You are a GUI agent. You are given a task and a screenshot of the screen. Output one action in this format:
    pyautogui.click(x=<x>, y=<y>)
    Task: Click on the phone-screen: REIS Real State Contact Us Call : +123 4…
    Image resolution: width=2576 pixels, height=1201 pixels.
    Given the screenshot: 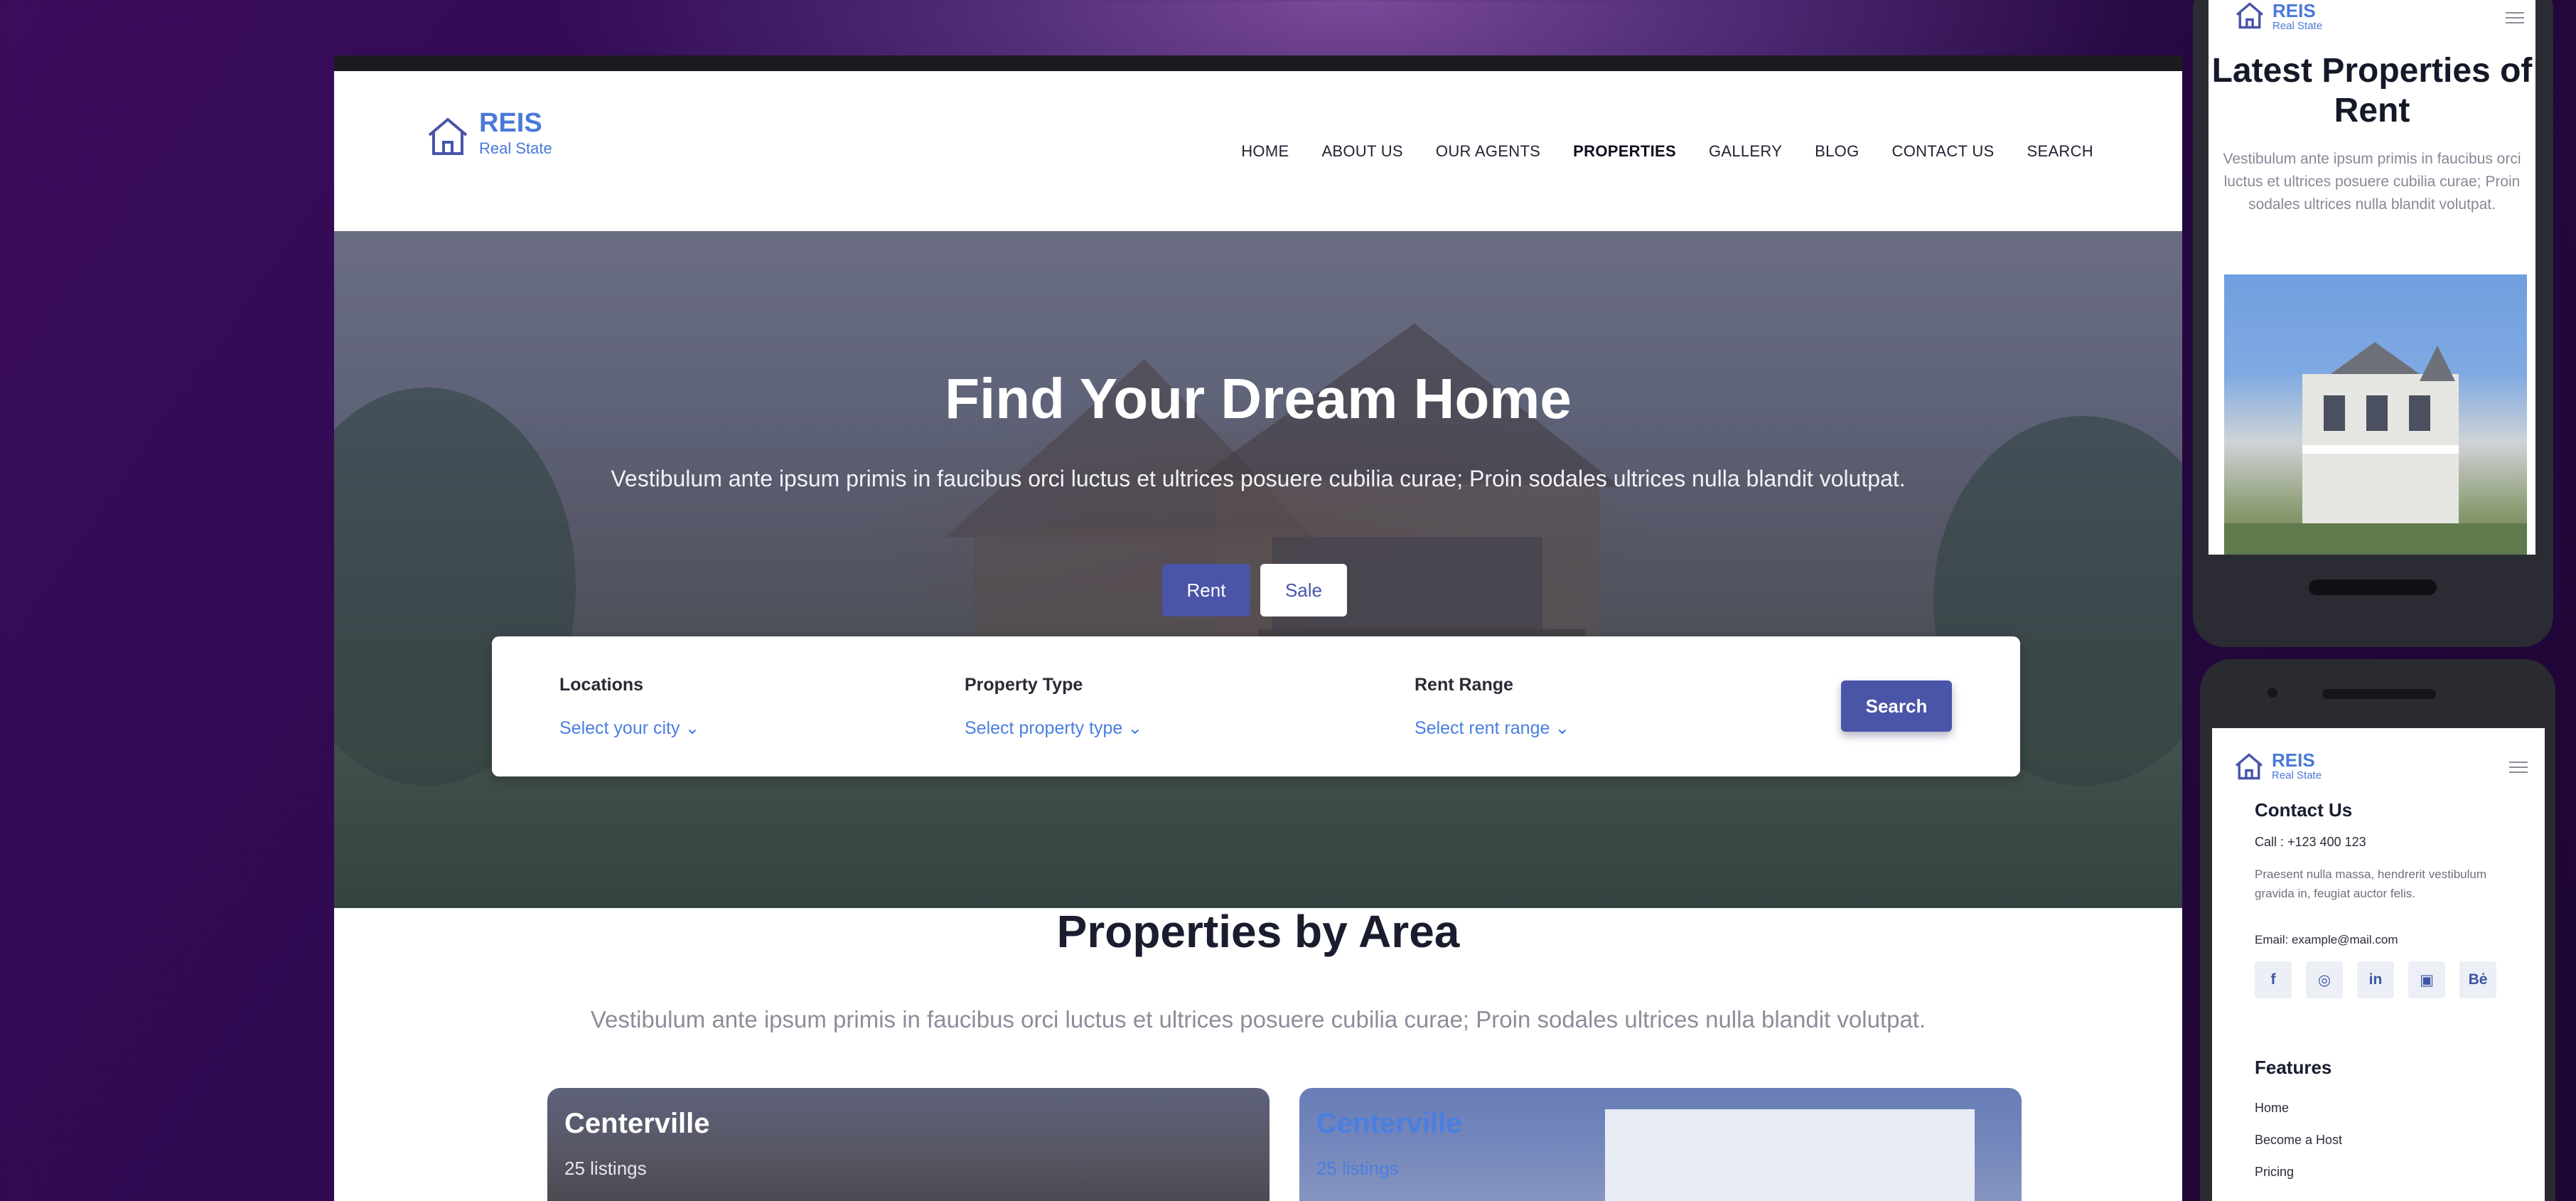 What is the action you would take?
    pyautogui.click(x=2378, y=964)
    